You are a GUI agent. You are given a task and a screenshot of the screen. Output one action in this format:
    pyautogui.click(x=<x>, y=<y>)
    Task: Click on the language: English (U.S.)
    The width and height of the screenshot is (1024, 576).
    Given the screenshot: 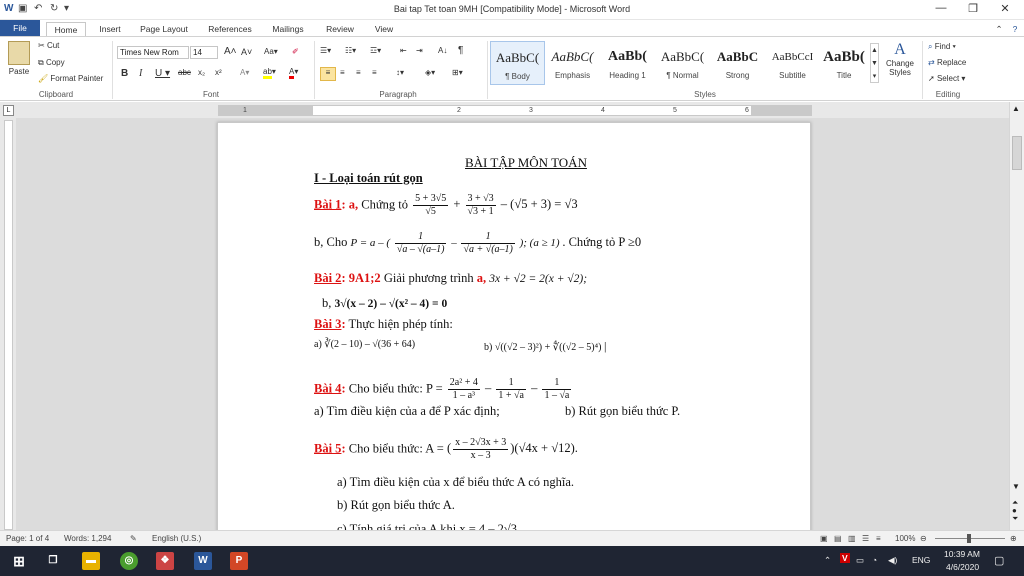 What is the action you would take?
    pyautogui.click(x=176, y=538)
    